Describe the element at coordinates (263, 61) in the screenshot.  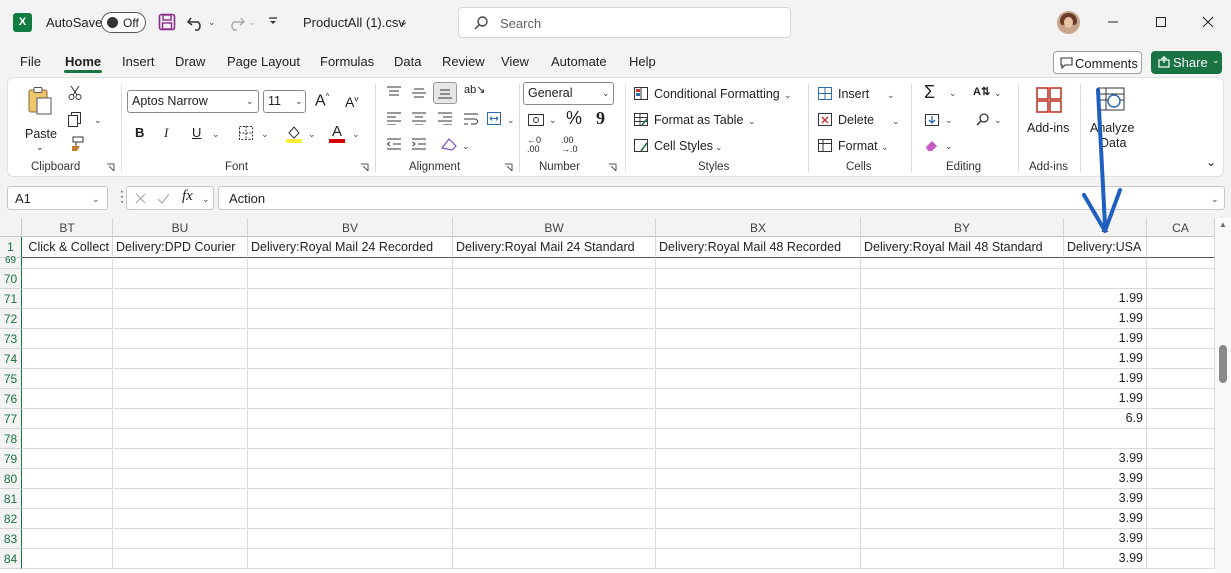
I see `tab-page-layout: Page Layout` at that location.